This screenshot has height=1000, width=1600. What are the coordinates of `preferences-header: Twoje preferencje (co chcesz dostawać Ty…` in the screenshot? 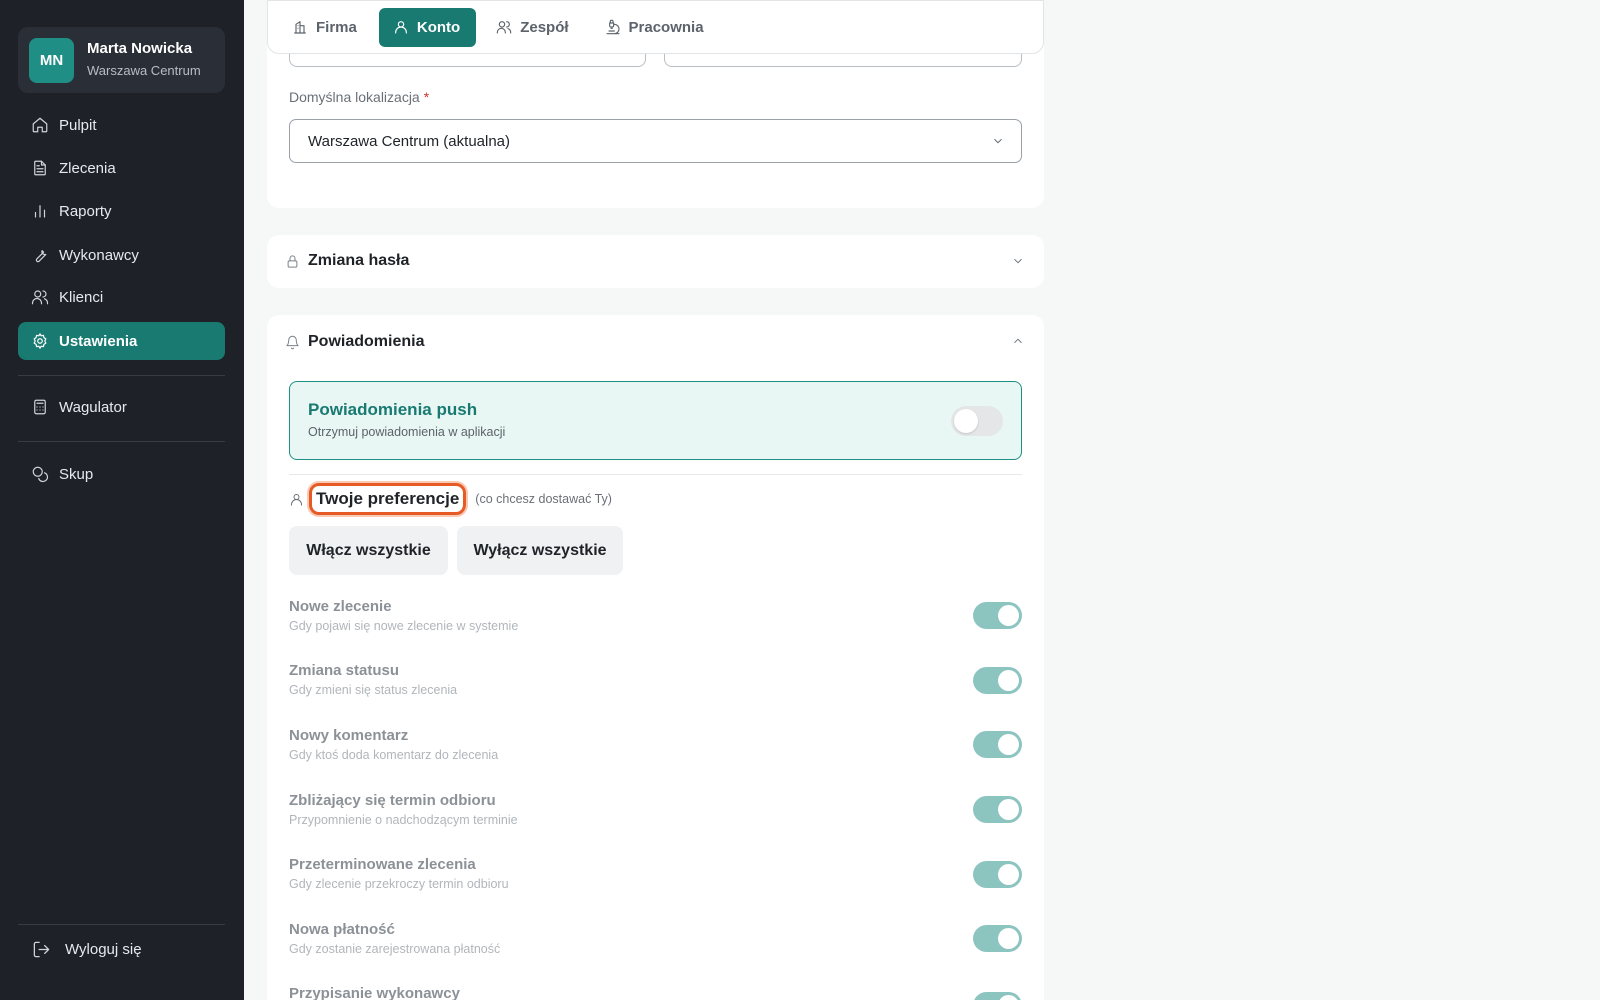 It's located at (450, 499).